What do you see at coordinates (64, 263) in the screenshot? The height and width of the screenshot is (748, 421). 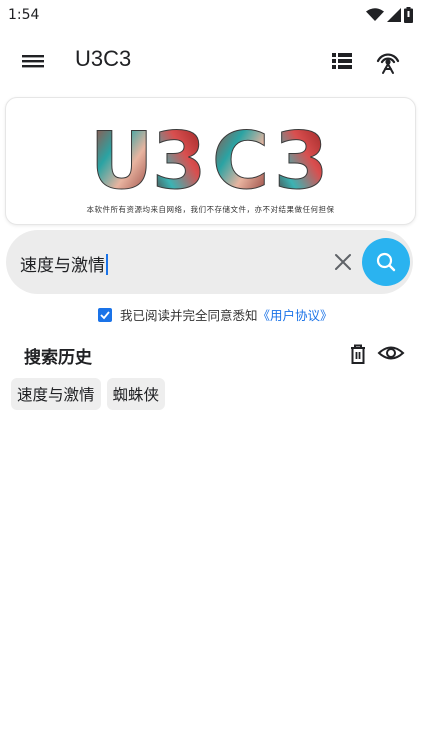 I see `search-input: 速度与激情` at bounding box center [64, 263].